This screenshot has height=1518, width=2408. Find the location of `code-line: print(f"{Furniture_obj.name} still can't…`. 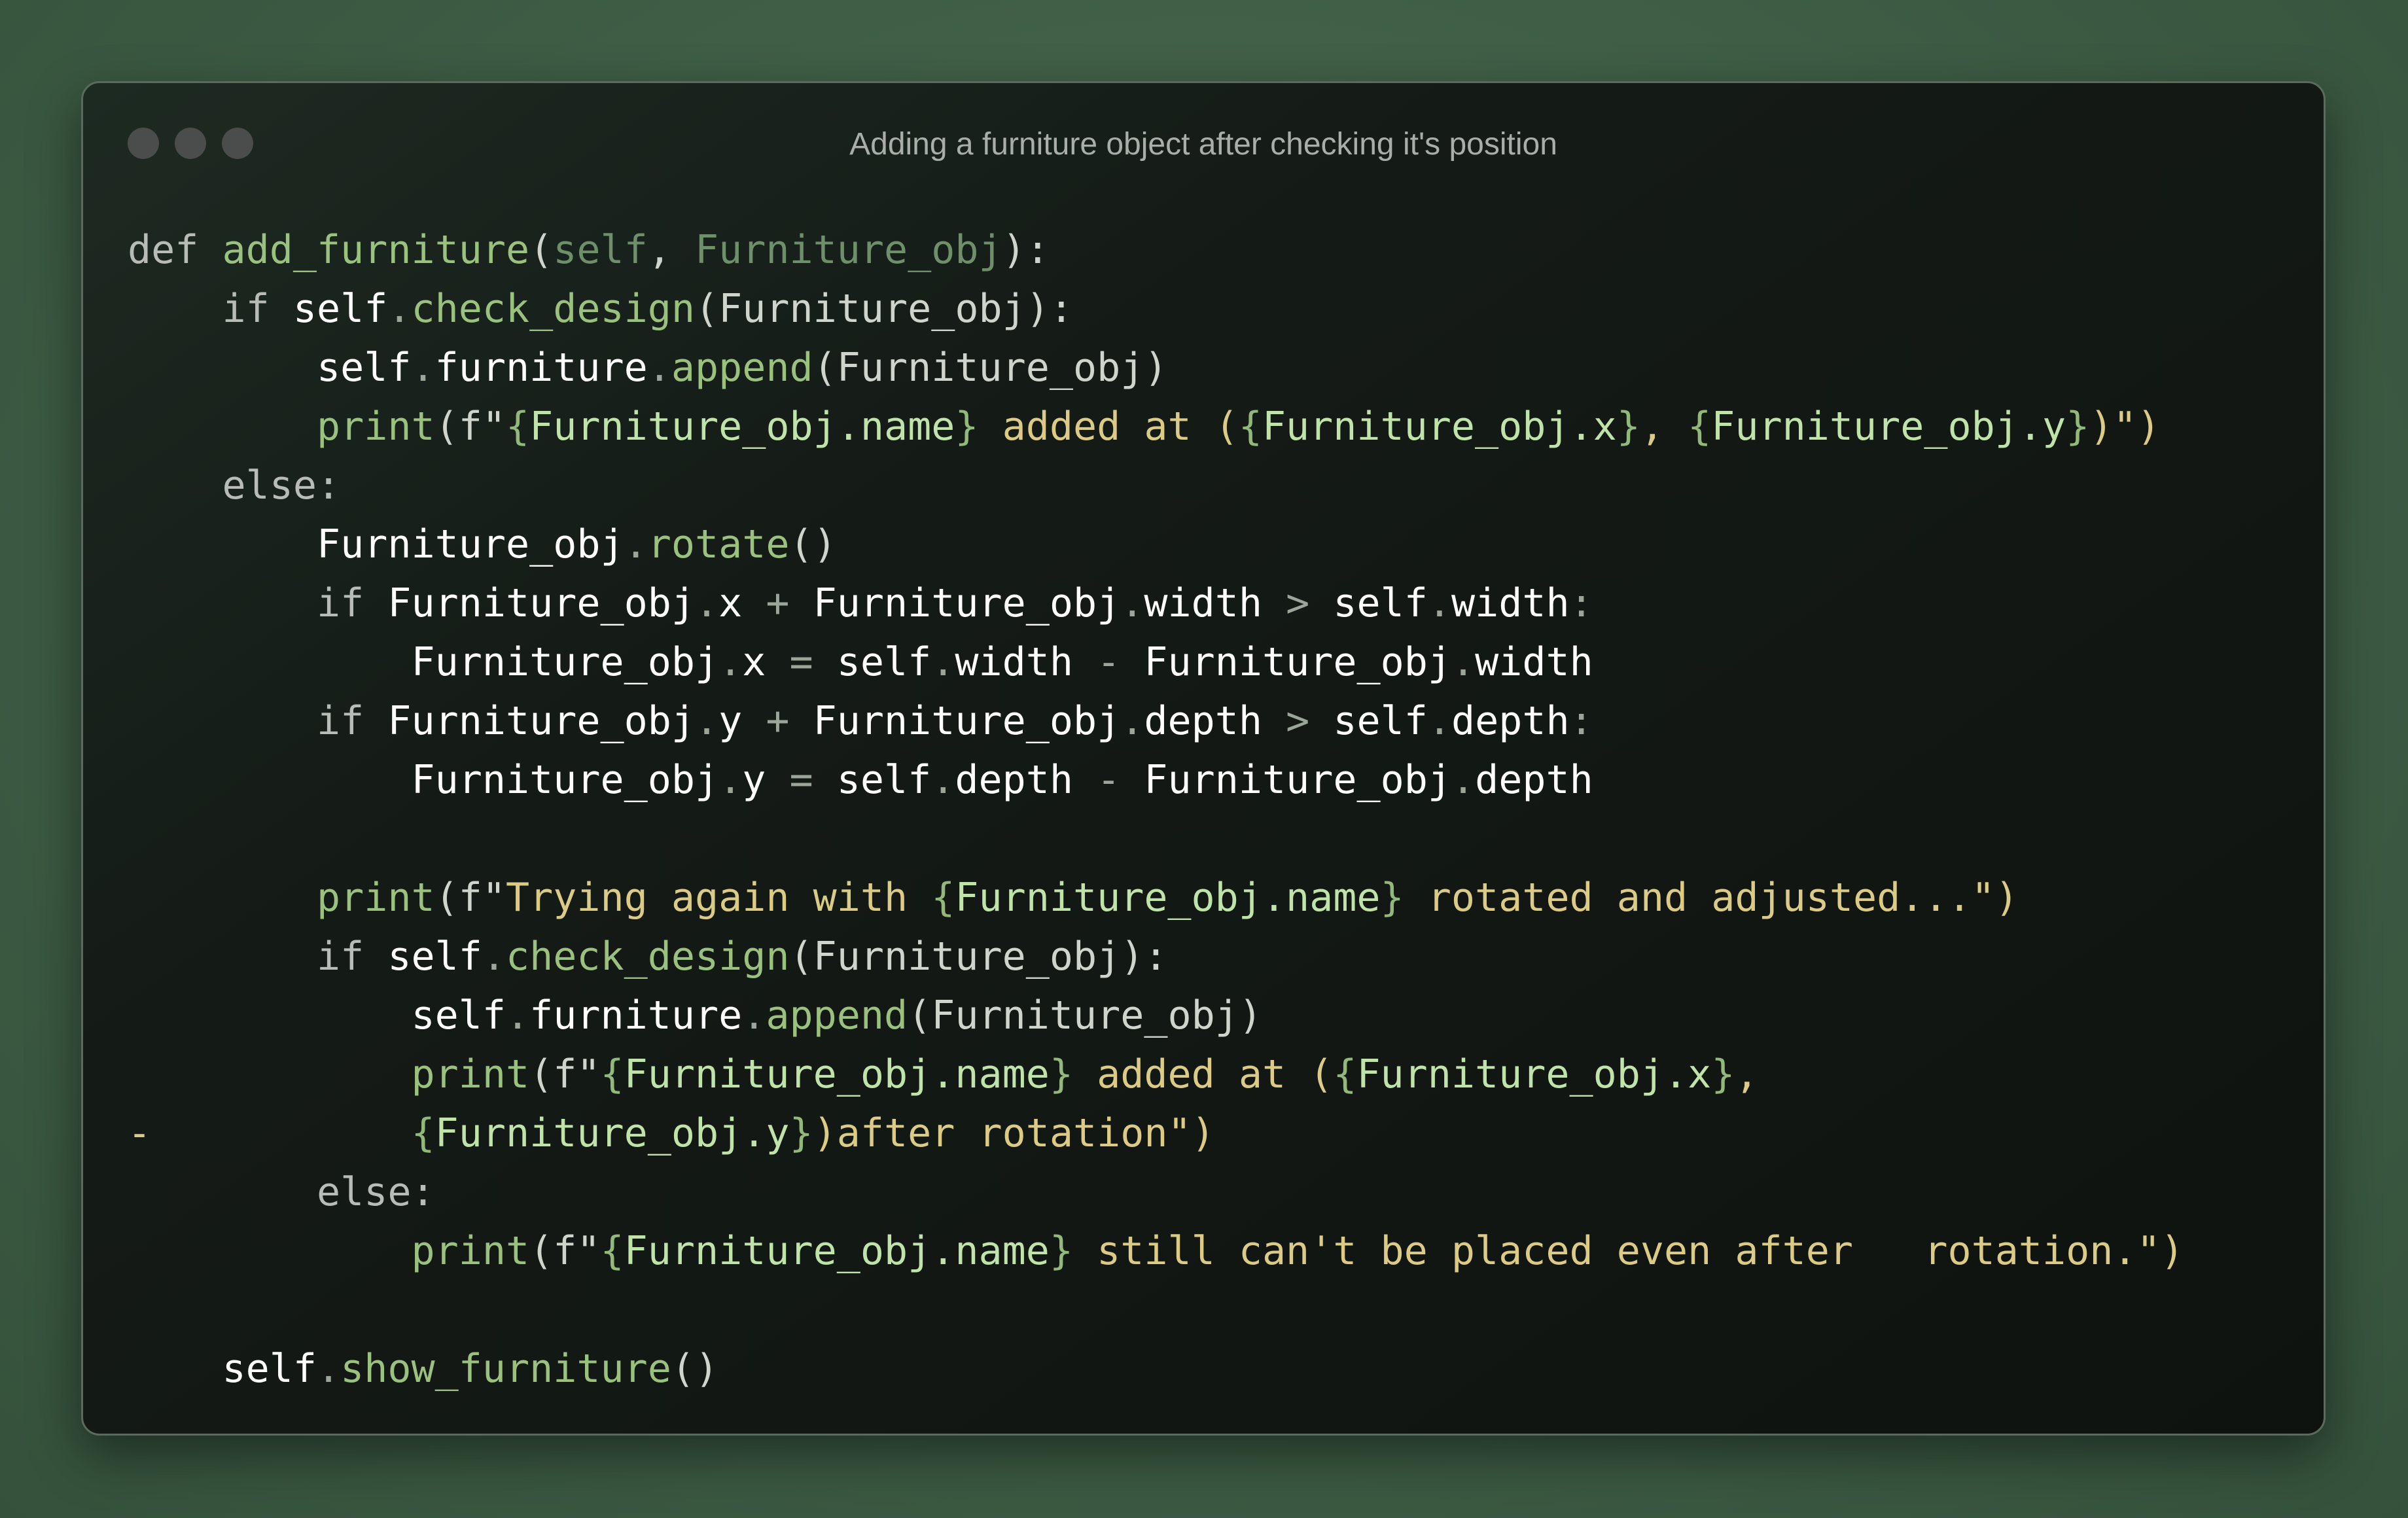

code-line: print(f"{Furniture_obj.name} still can't… is located at coordinates (1156, 1251).